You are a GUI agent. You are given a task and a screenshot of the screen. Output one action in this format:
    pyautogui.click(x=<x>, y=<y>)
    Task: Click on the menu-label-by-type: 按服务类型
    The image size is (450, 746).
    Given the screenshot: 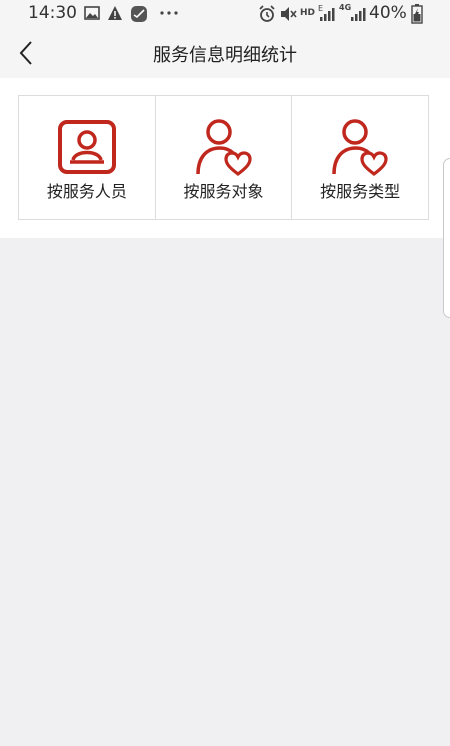 What is the action you would take?
    pyautogui.click(x=360, y=191)
    